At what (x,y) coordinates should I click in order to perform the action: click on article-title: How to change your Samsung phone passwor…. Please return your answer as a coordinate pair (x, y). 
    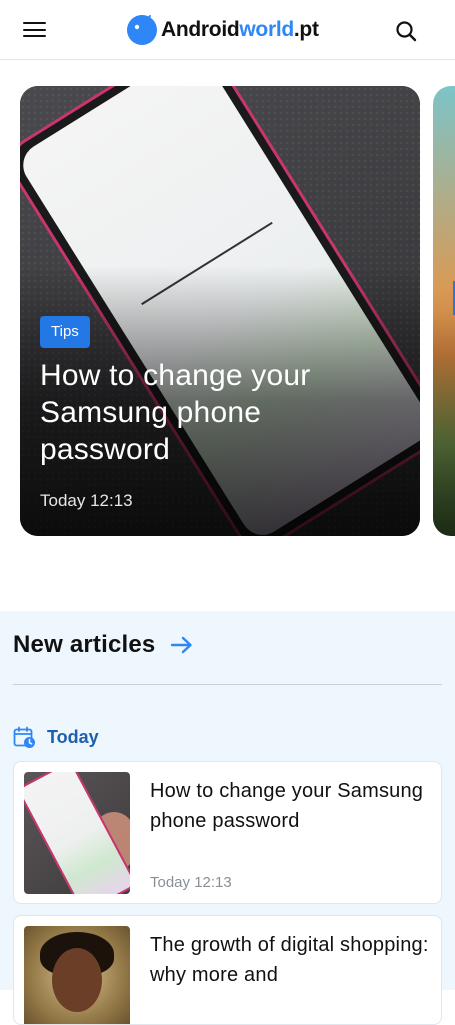
    Looking at the image, I should click on (290, 806).